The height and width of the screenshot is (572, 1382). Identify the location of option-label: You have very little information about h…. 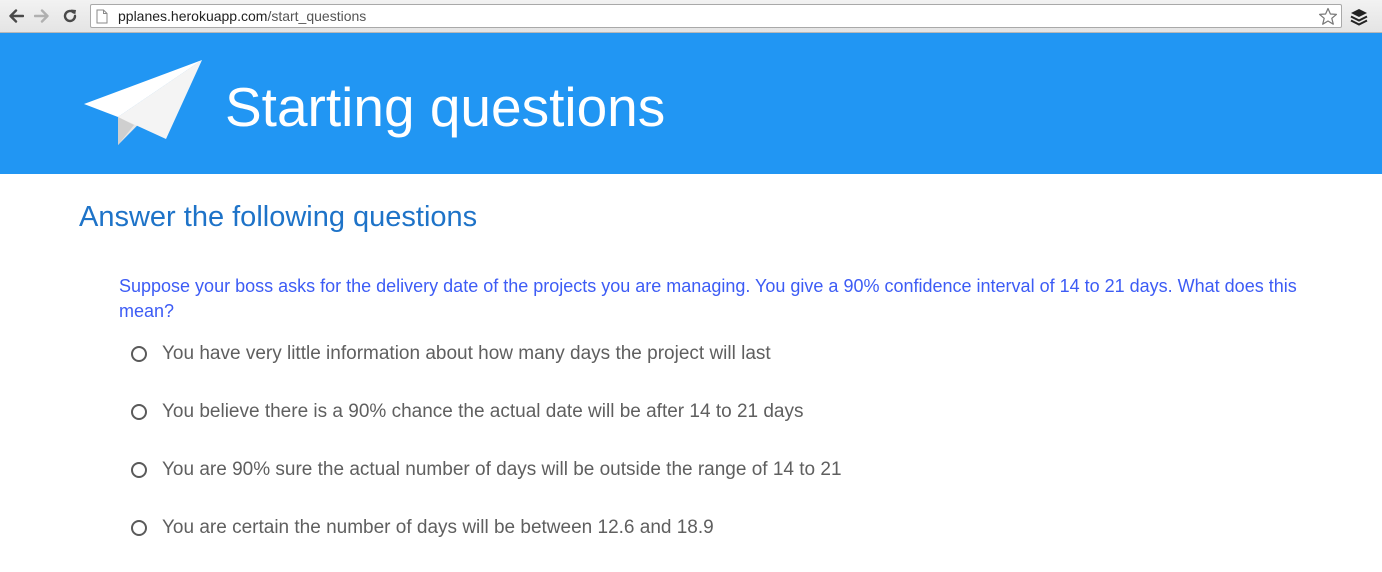
(466, 354).